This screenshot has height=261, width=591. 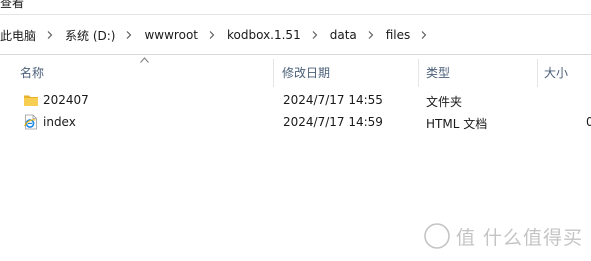 What do you see at coordinates (457, 124) in the screenshot?
I see `file-type: HTML 文档` at bounding box center [457, 124].